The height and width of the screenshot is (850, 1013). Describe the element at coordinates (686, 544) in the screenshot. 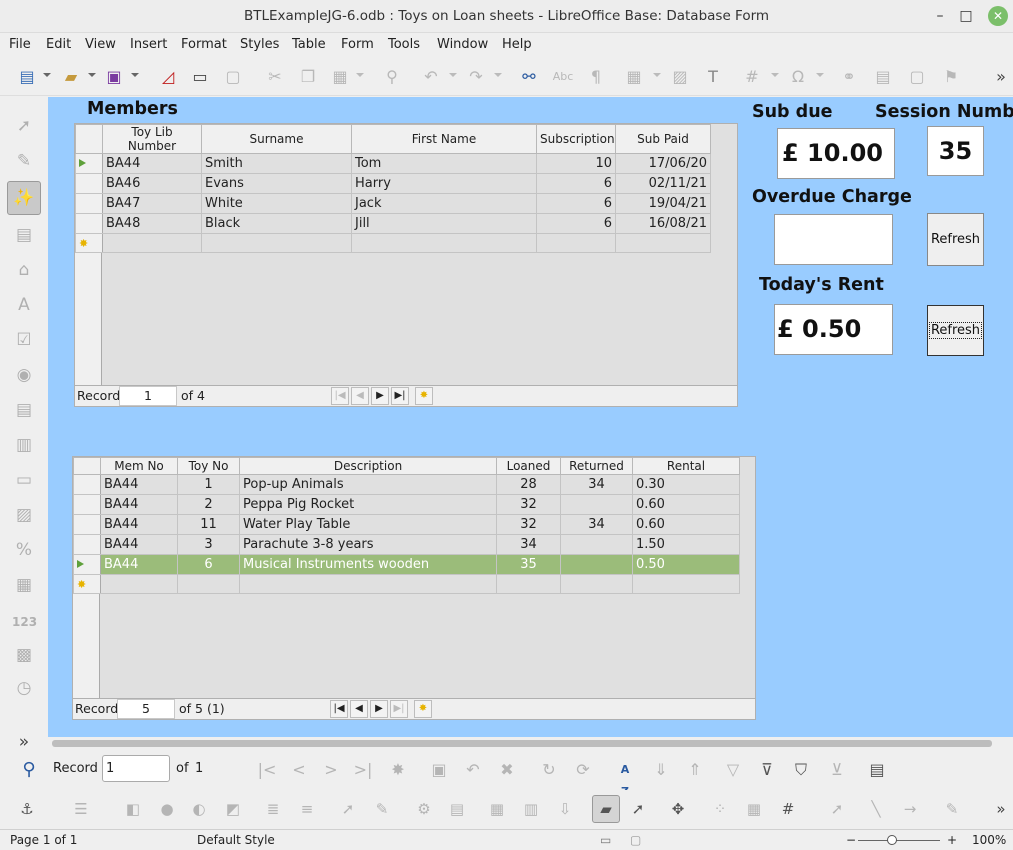

I see `cell-rental: 1.50` at that location.